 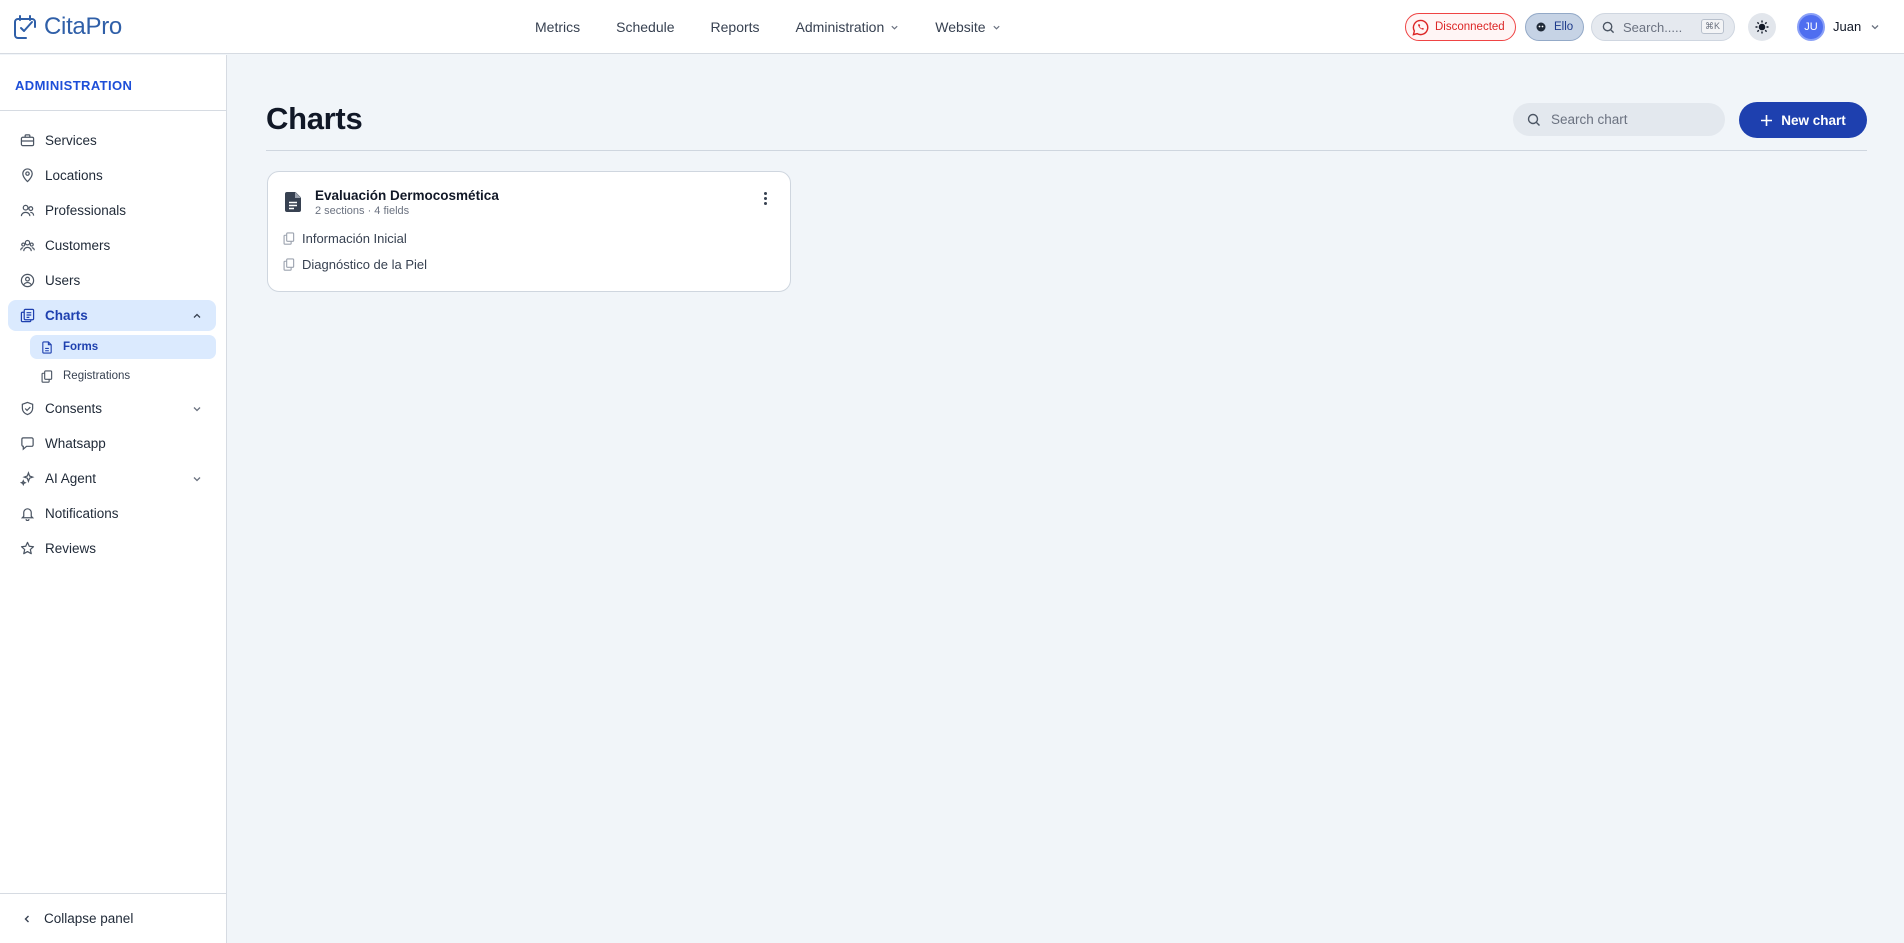 I want to click on nav-label: Schedule, so click(x=645, y=27).